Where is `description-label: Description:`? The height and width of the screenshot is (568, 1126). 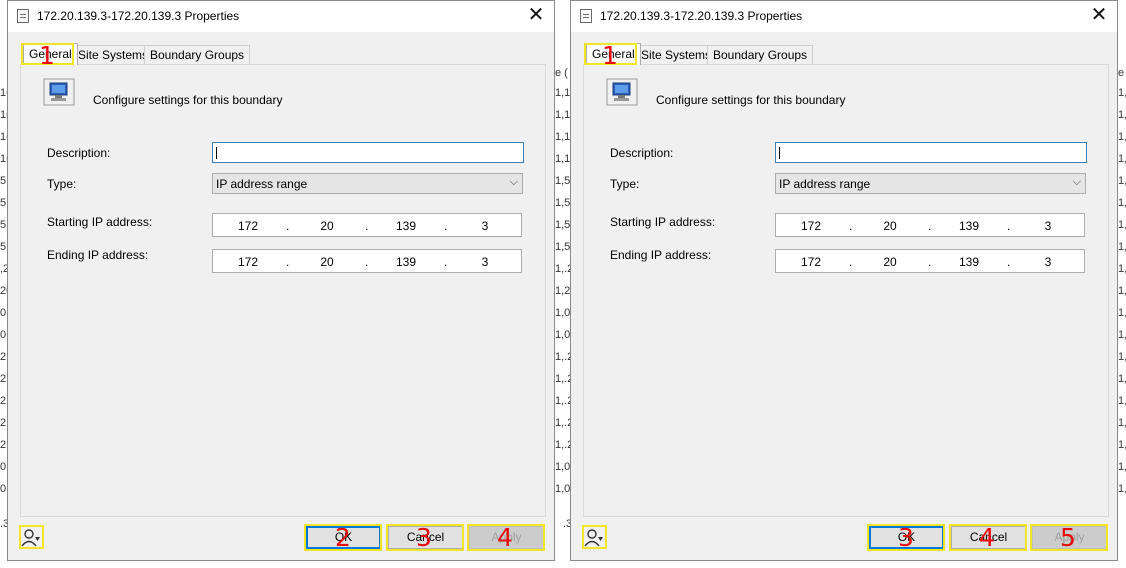 description-label: Description: is located at coordinates (642, 153).